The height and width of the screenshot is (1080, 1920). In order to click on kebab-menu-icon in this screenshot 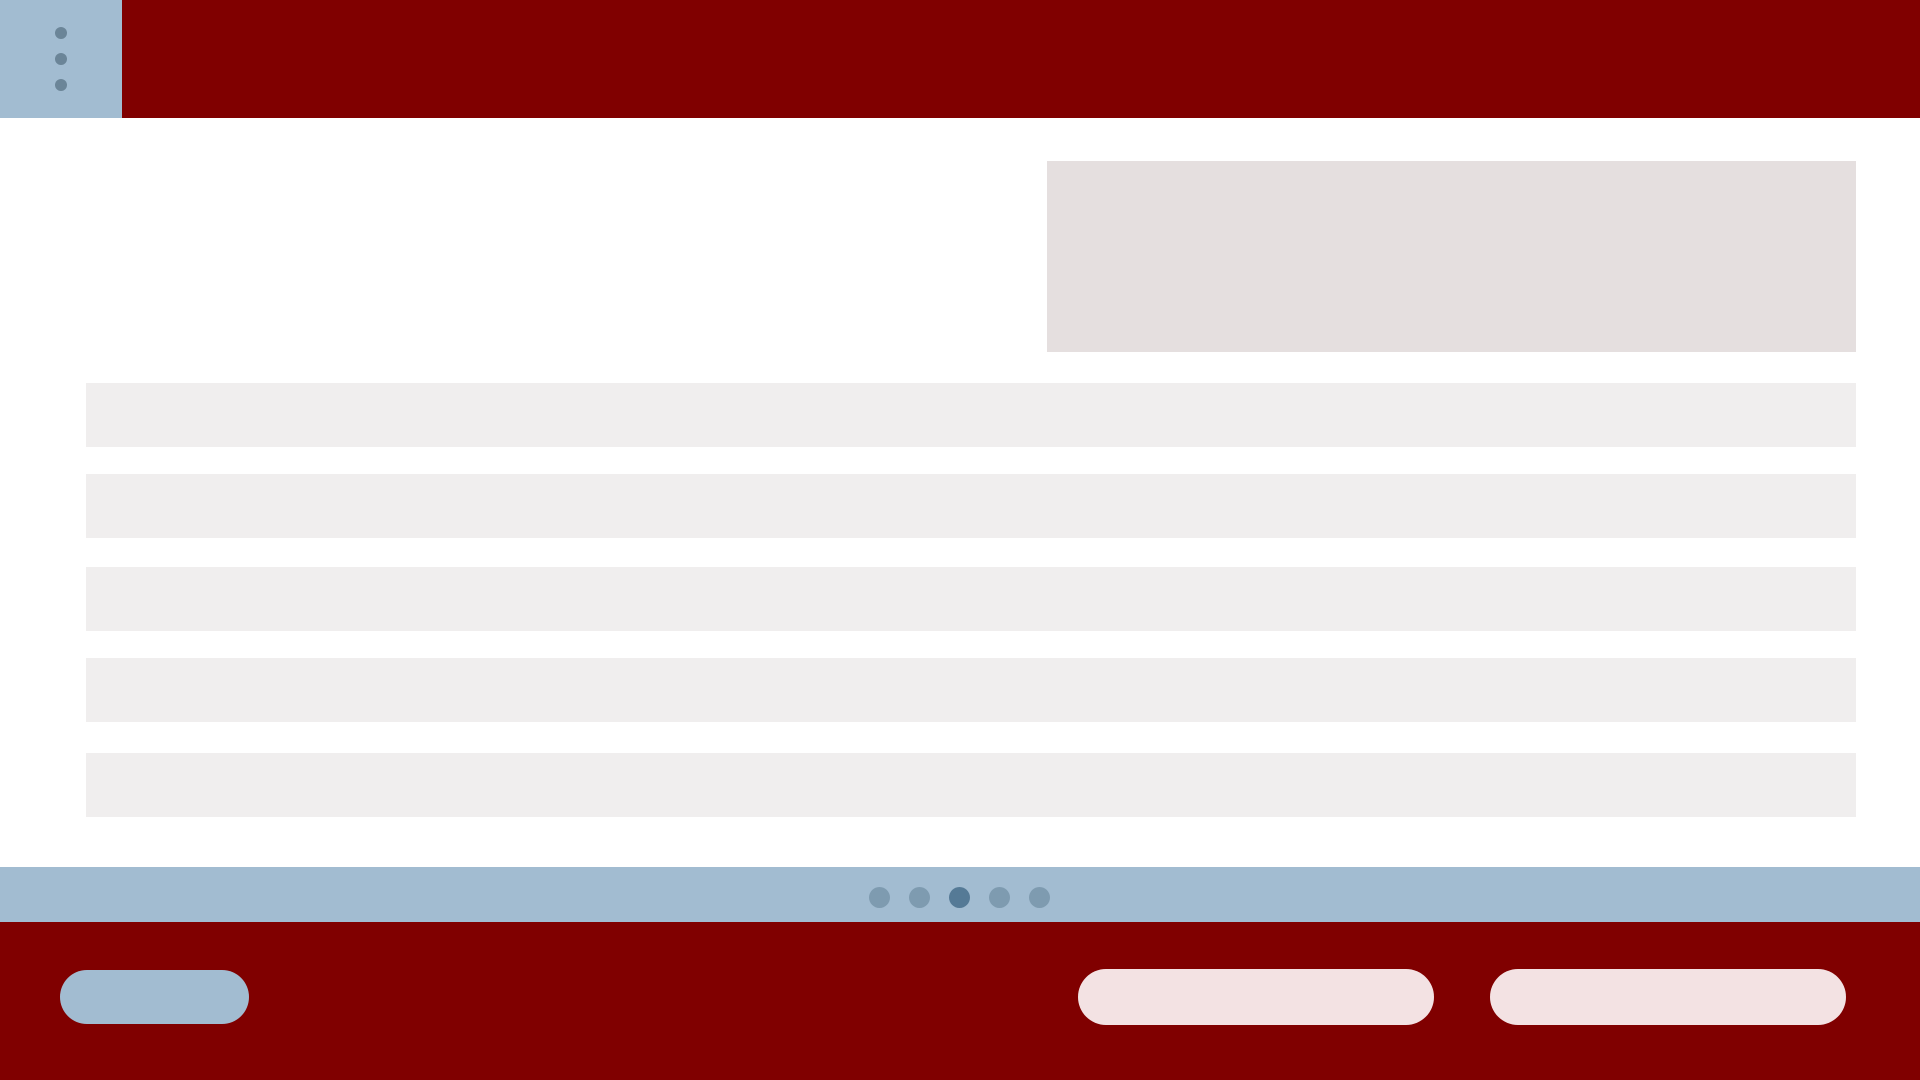, I will do `click(61, 33)`.